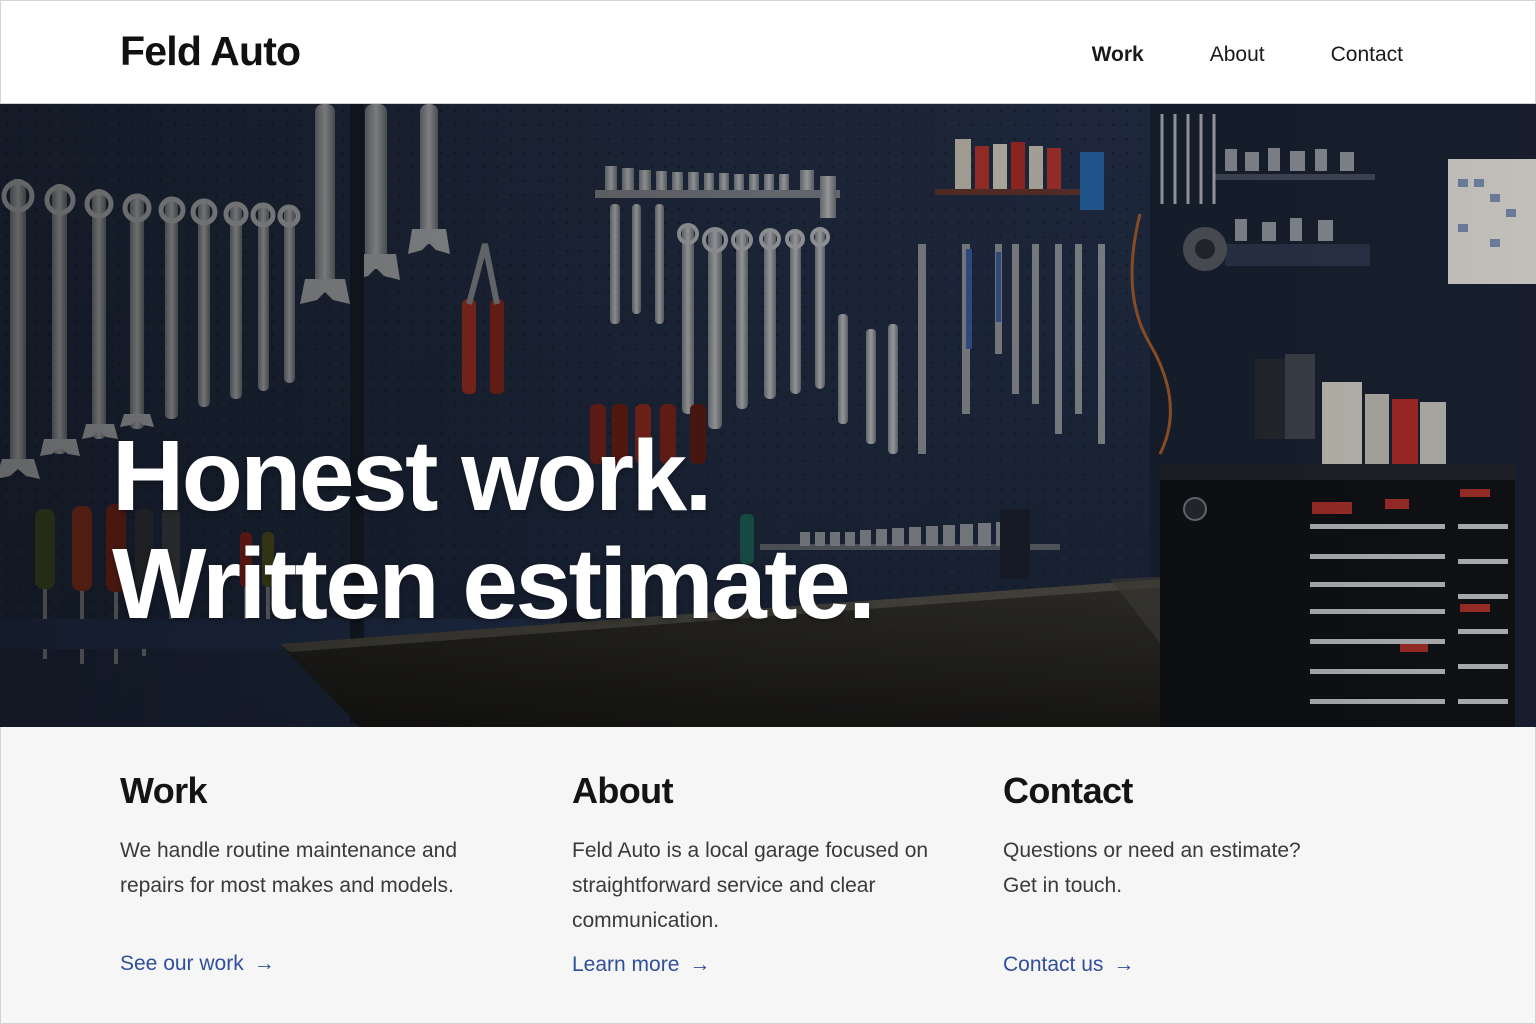 Image resolution: width=1536 pixels, height=1024 pixels. I want to click on nav-about: About, so click(1237, 54).